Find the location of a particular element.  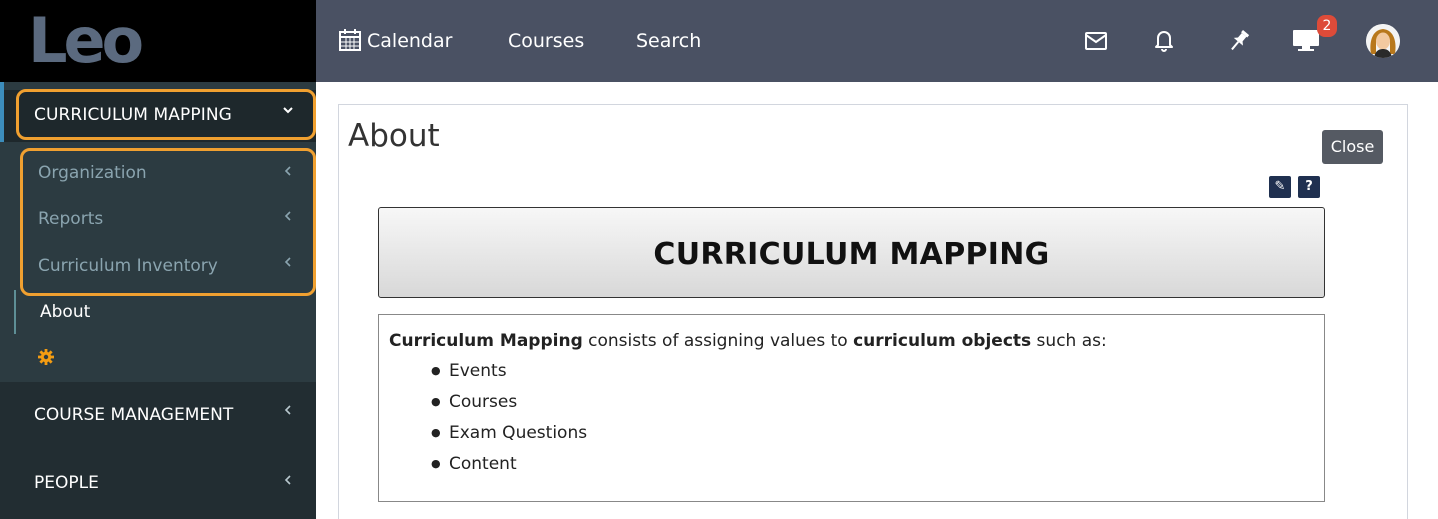

banner-title: CURRICULUM MAPPING is located at coordinates (851, 254).